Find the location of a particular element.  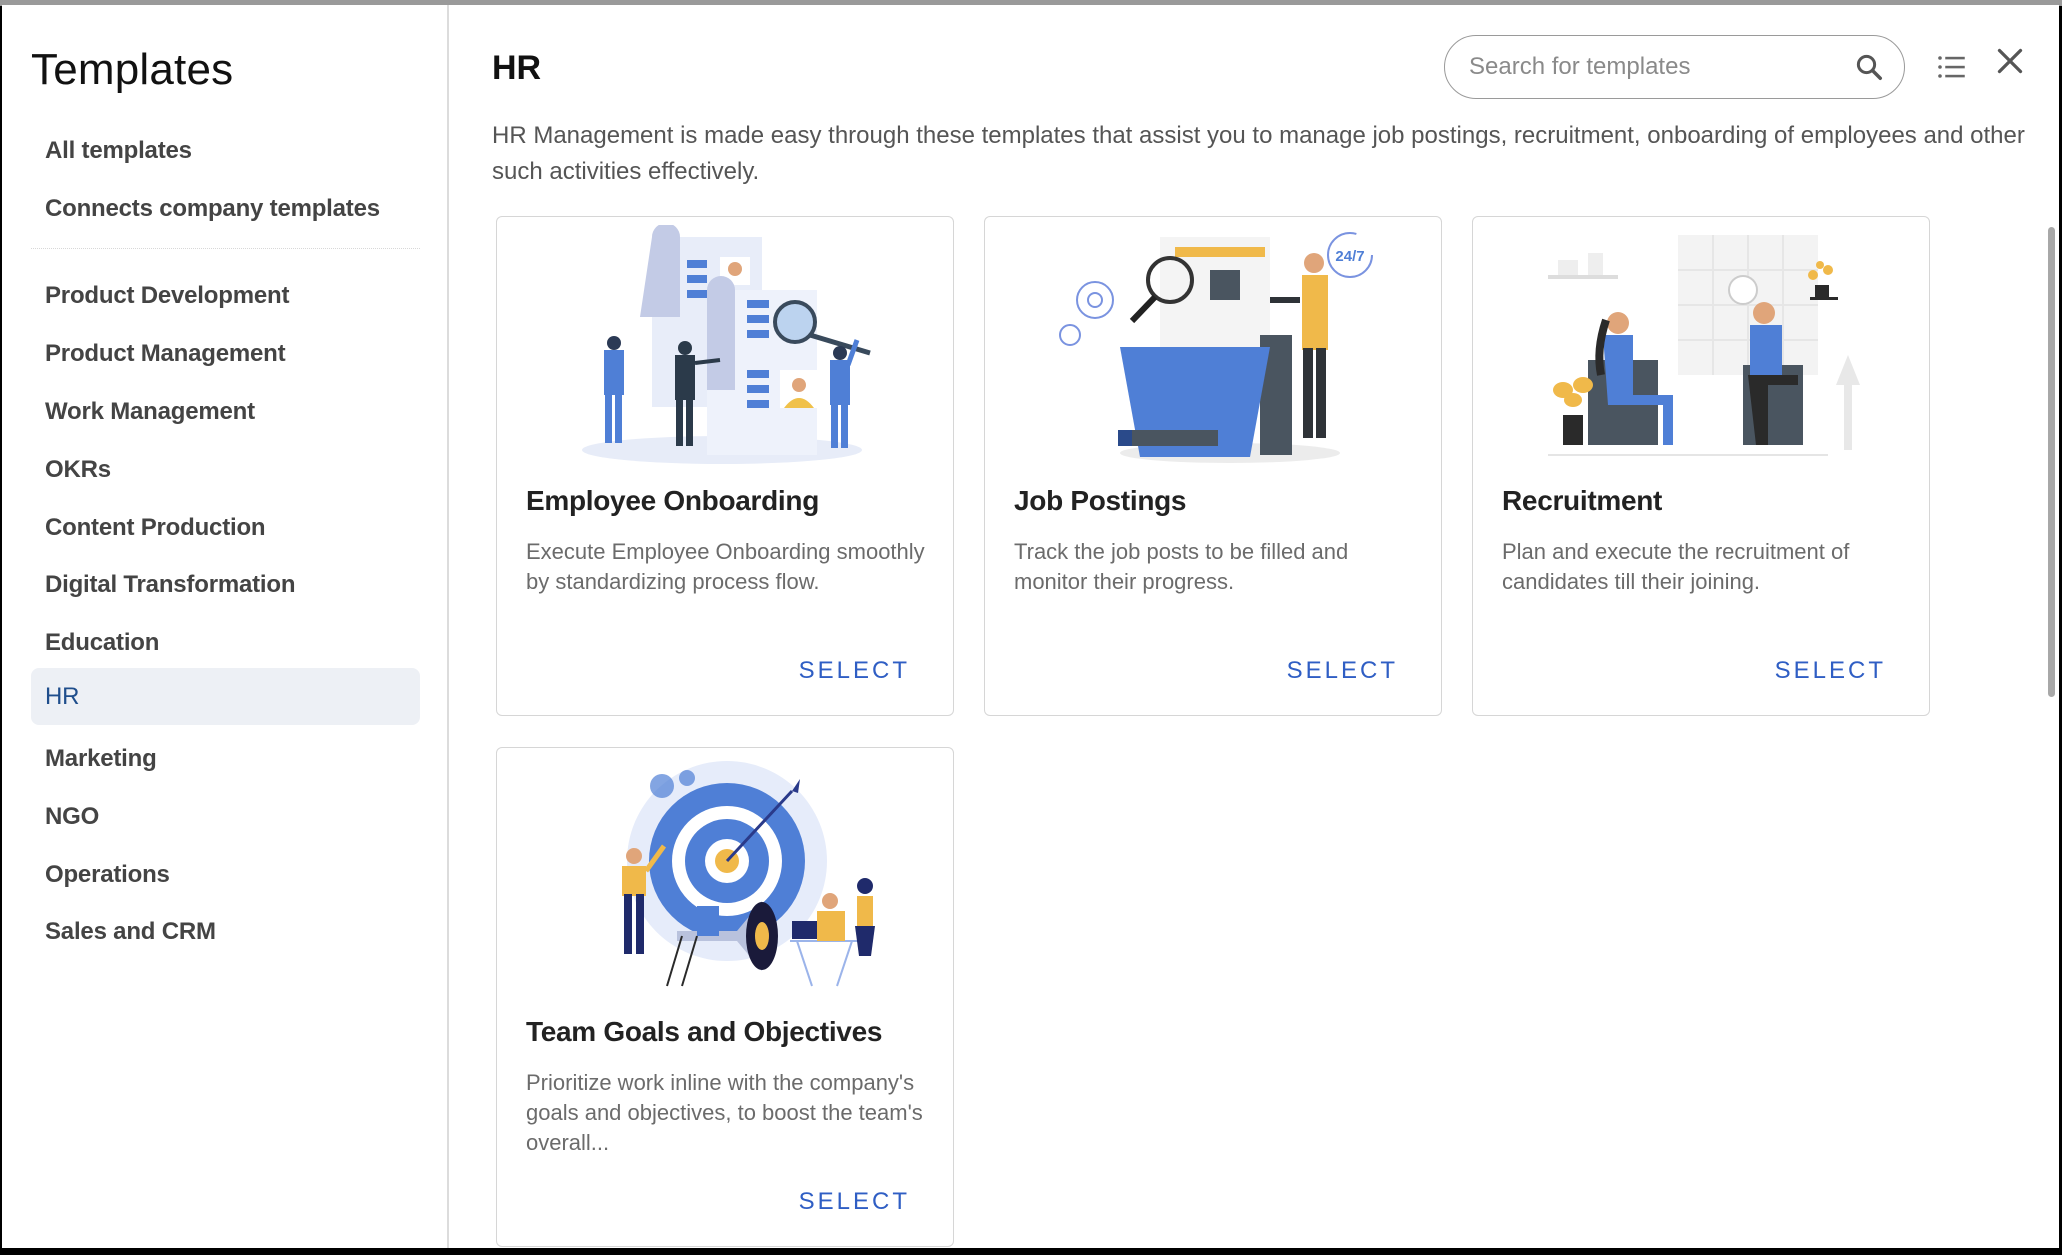

sidebar-item-digital-transformation: Digital Transformation is located at coordinates (225, 584).